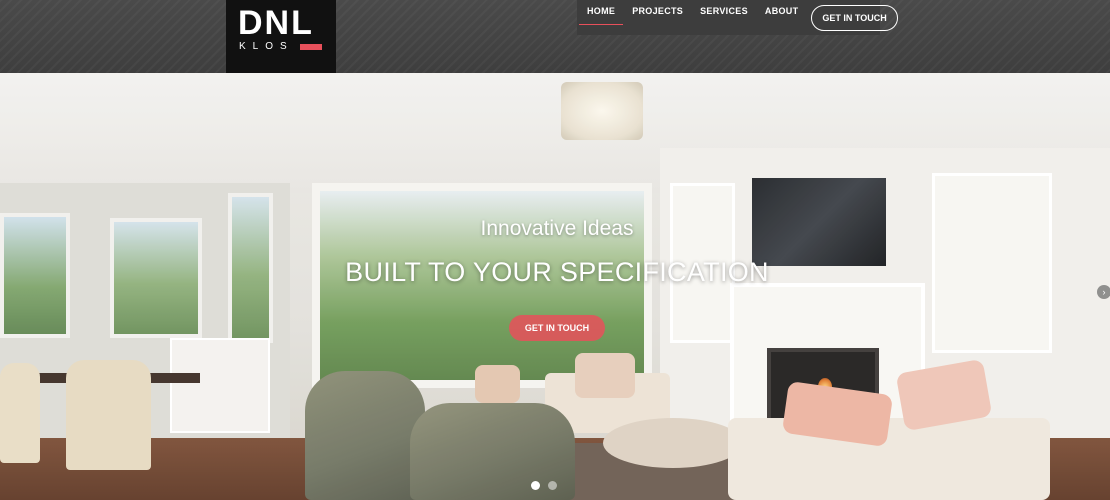 This screenshot has width=1110, height=500. I want to click on hero-get-in-touch-button: GET IN TOUCH, so click(557, 328).